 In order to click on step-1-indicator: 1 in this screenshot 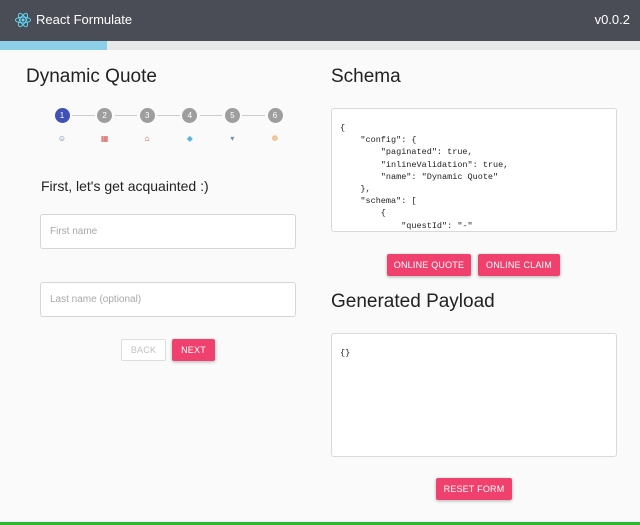, I will do `click(62, 115)`.